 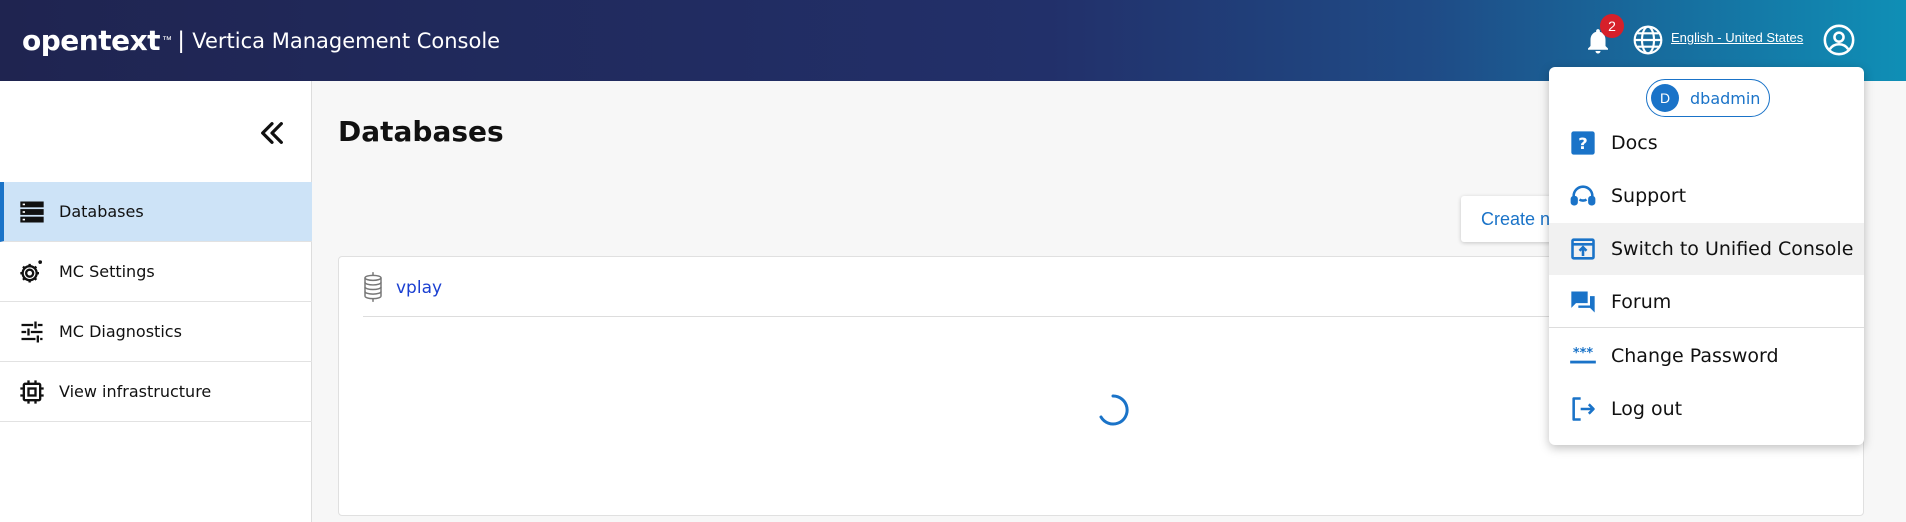 What do you see at coordinates (32, 211) in the screenshot?
I see `database-stack-icon` at bounding box center [32, 211].